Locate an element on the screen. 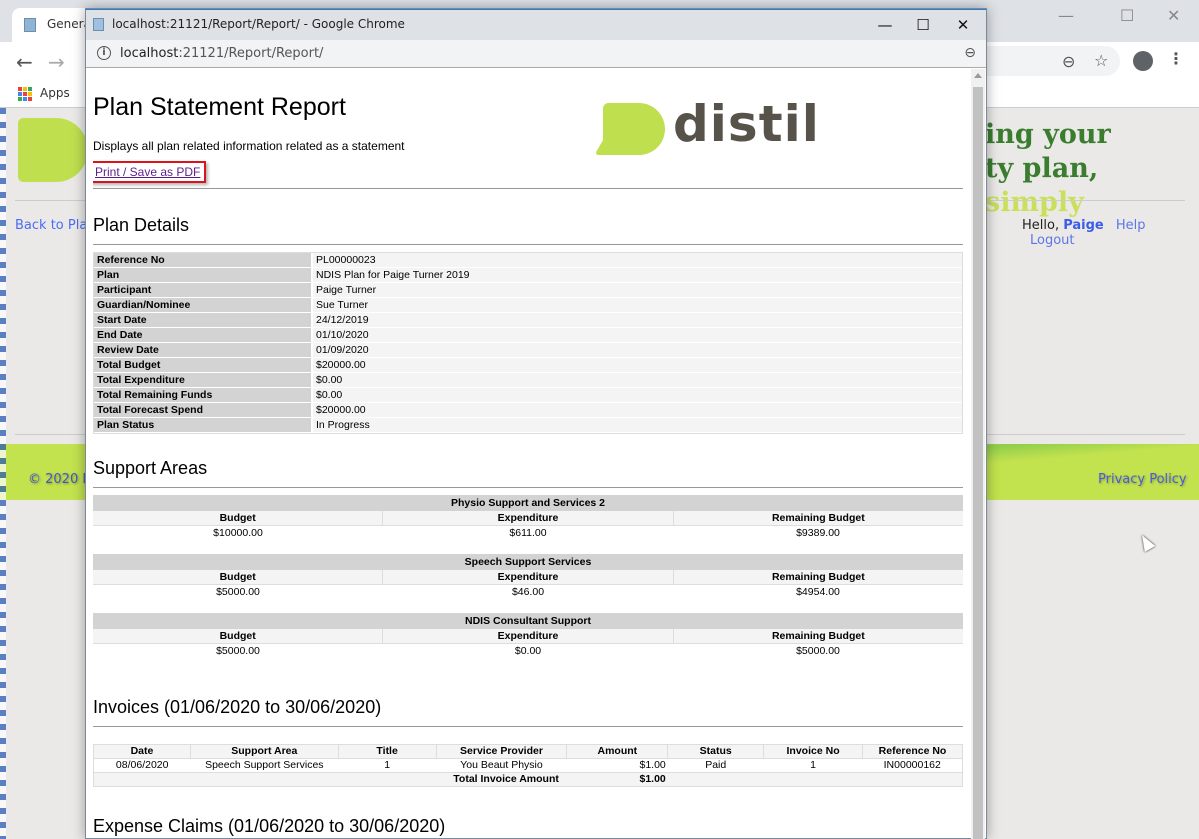 The width and height of the screenshot is (1199, 839). support-area-budget: $10000.00 is located at coordinates (238, 533).